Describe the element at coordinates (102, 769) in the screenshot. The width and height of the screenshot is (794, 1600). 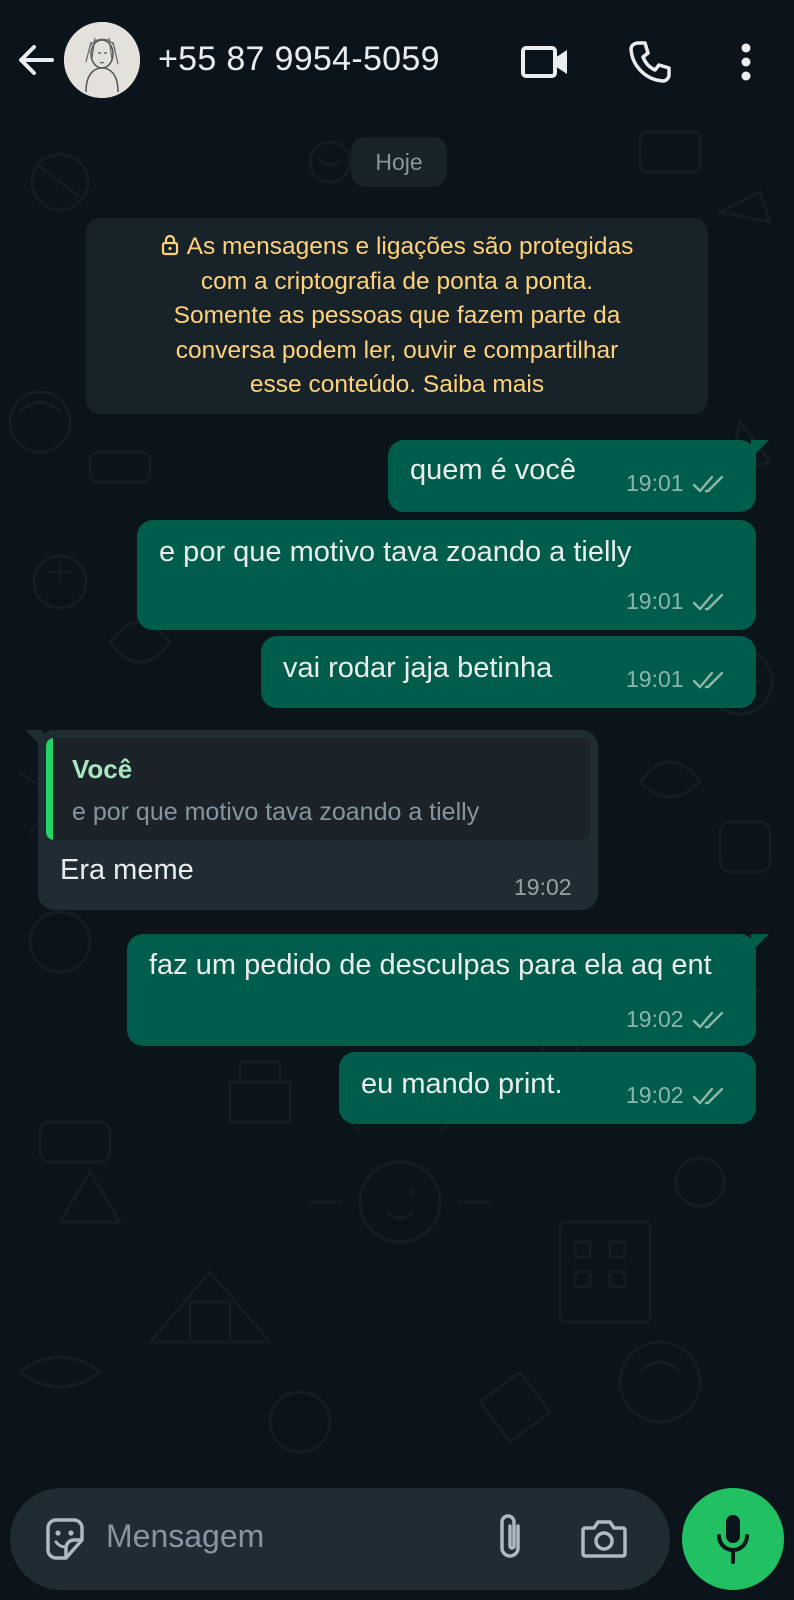
I see `quote-author: Você` at that location.